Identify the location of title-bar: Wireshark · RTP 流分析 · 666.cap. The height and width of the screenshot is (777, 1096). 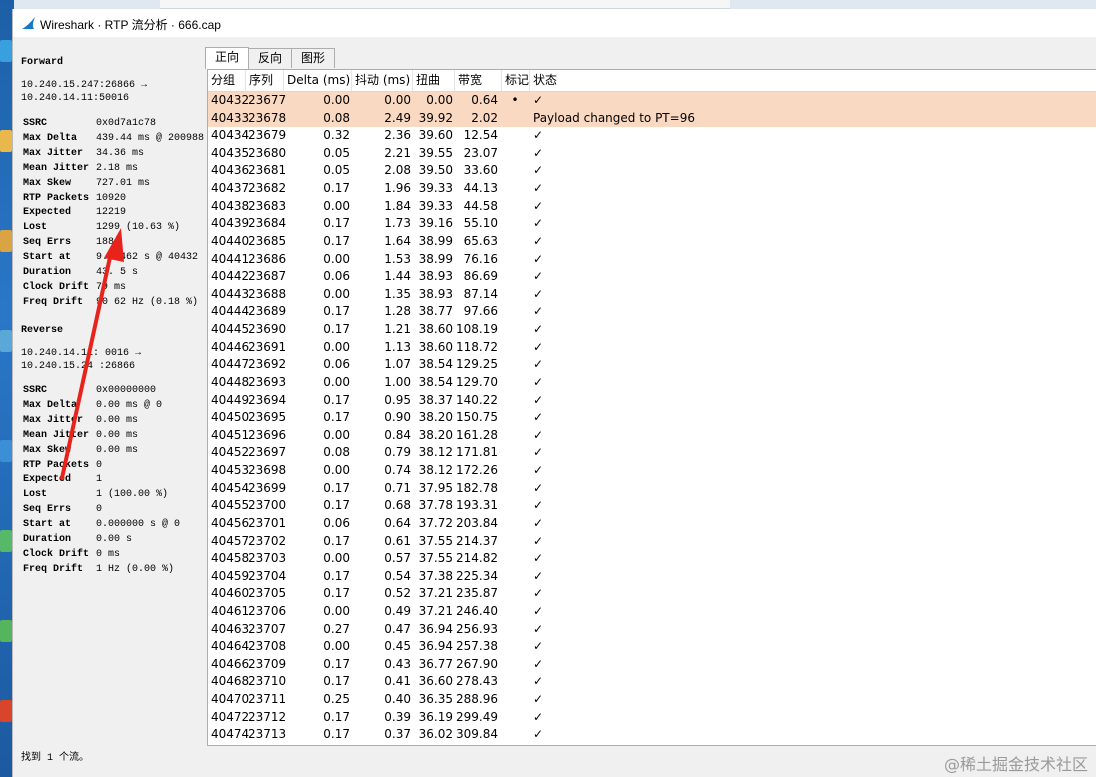
(554, 23).